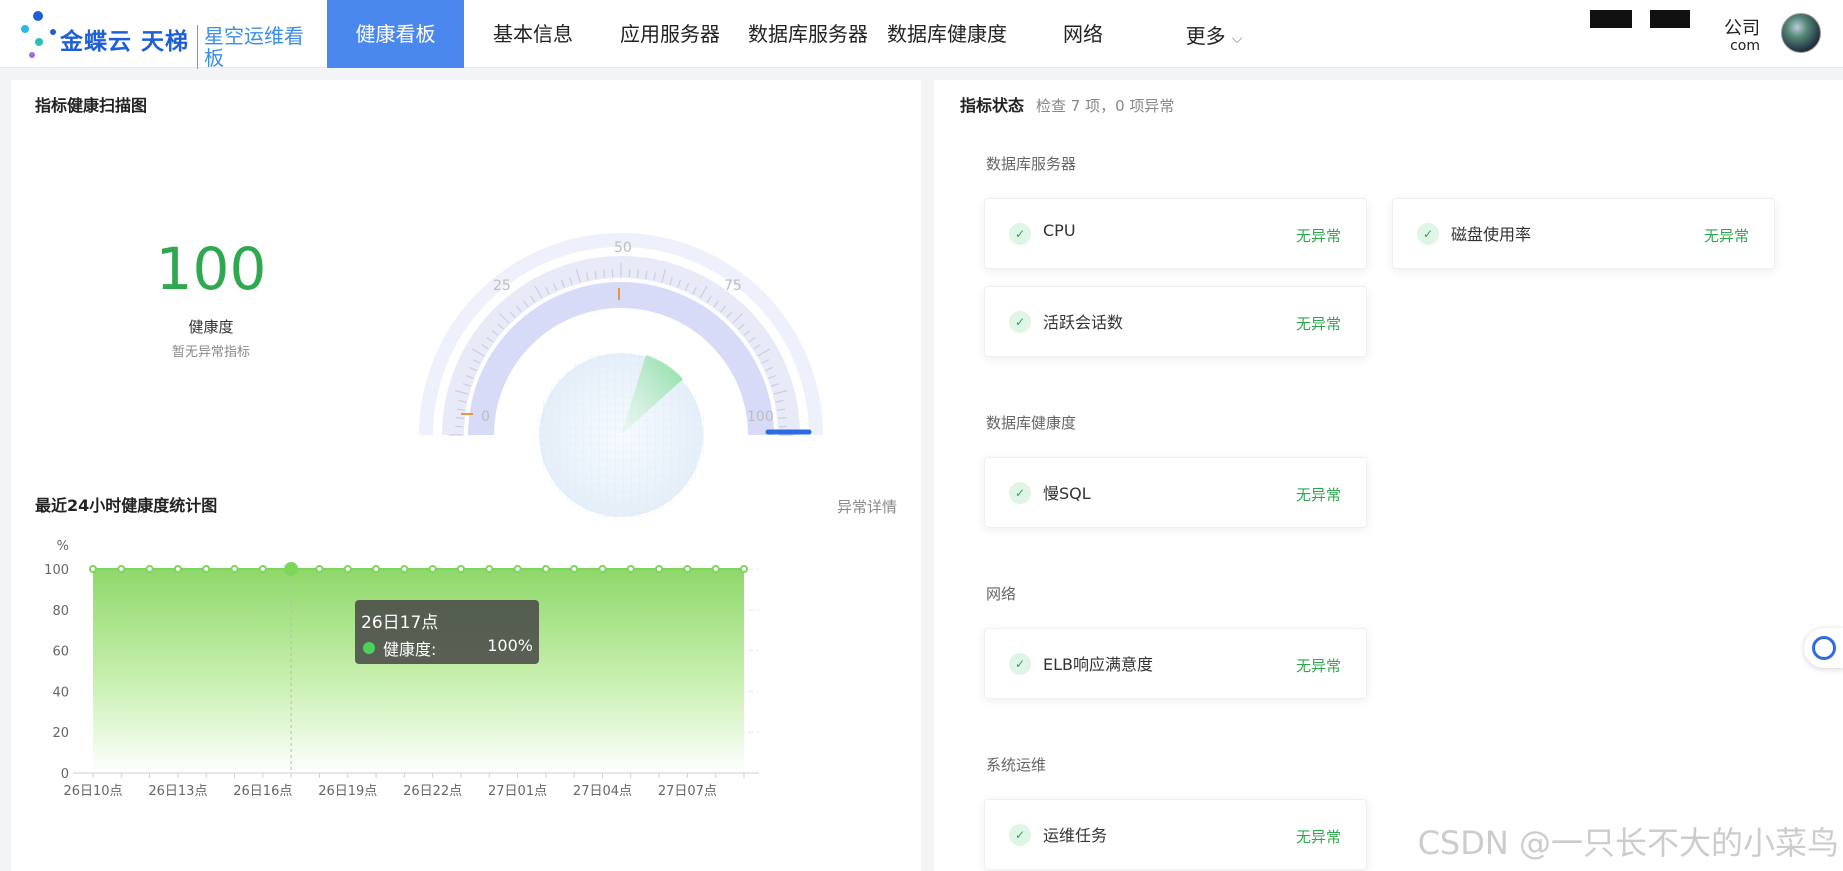  I want to click on tab-network: 网络, so click(1083, 34).